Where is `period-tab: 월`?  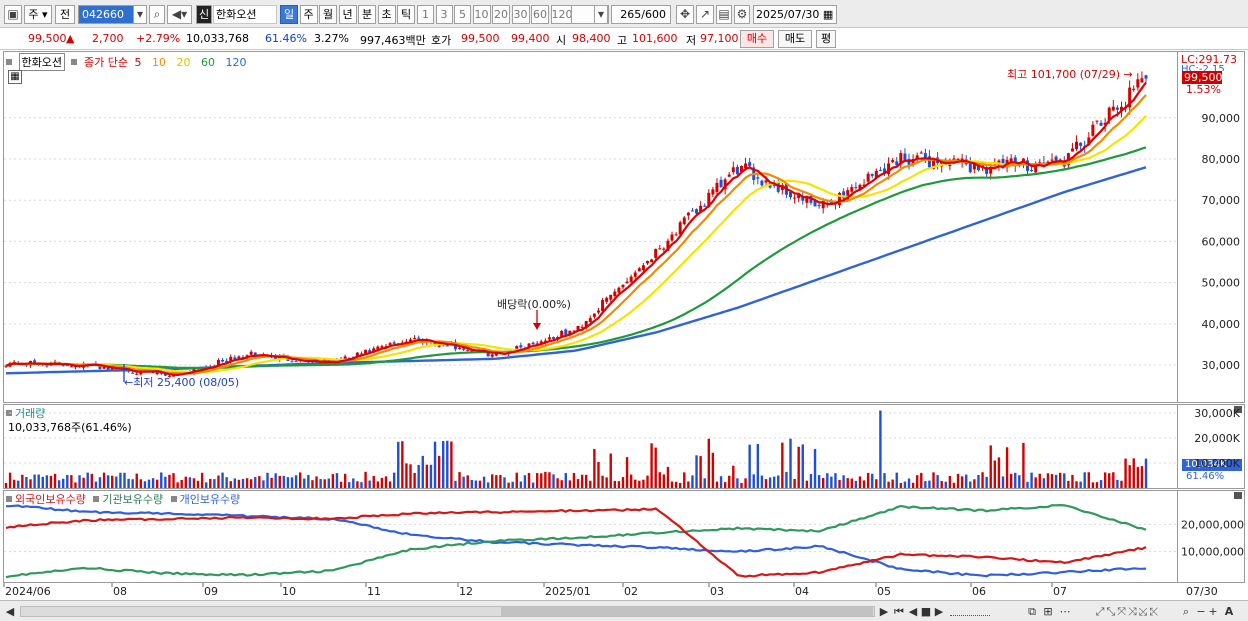 period-tab: 월 is located at coordinates (328, 14).